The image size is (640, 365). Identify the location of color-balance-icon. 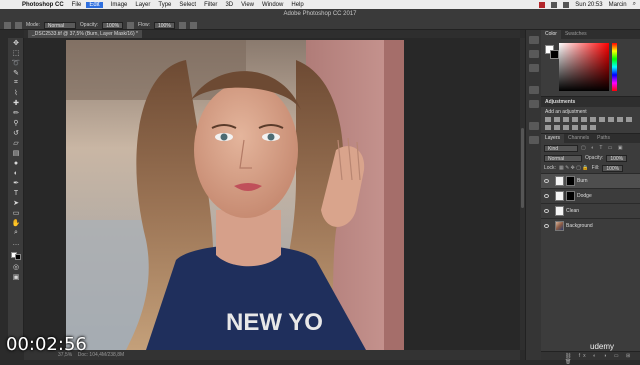
(602, 119).